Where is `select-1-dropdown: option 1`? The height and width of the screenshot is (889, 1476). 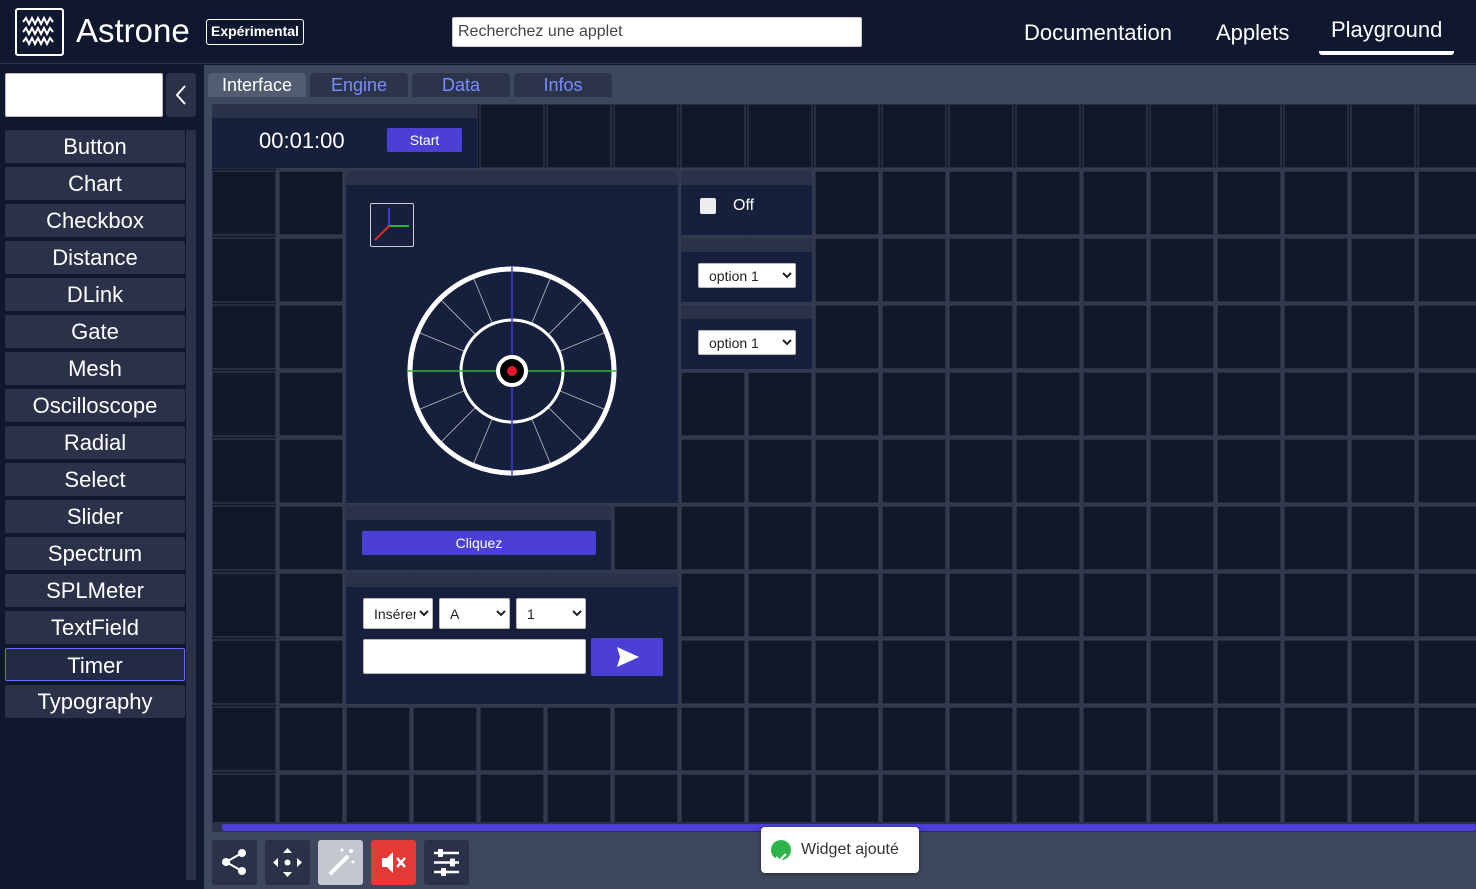
select-1-dropdown: option 1 is located at coordinates (747, 275).